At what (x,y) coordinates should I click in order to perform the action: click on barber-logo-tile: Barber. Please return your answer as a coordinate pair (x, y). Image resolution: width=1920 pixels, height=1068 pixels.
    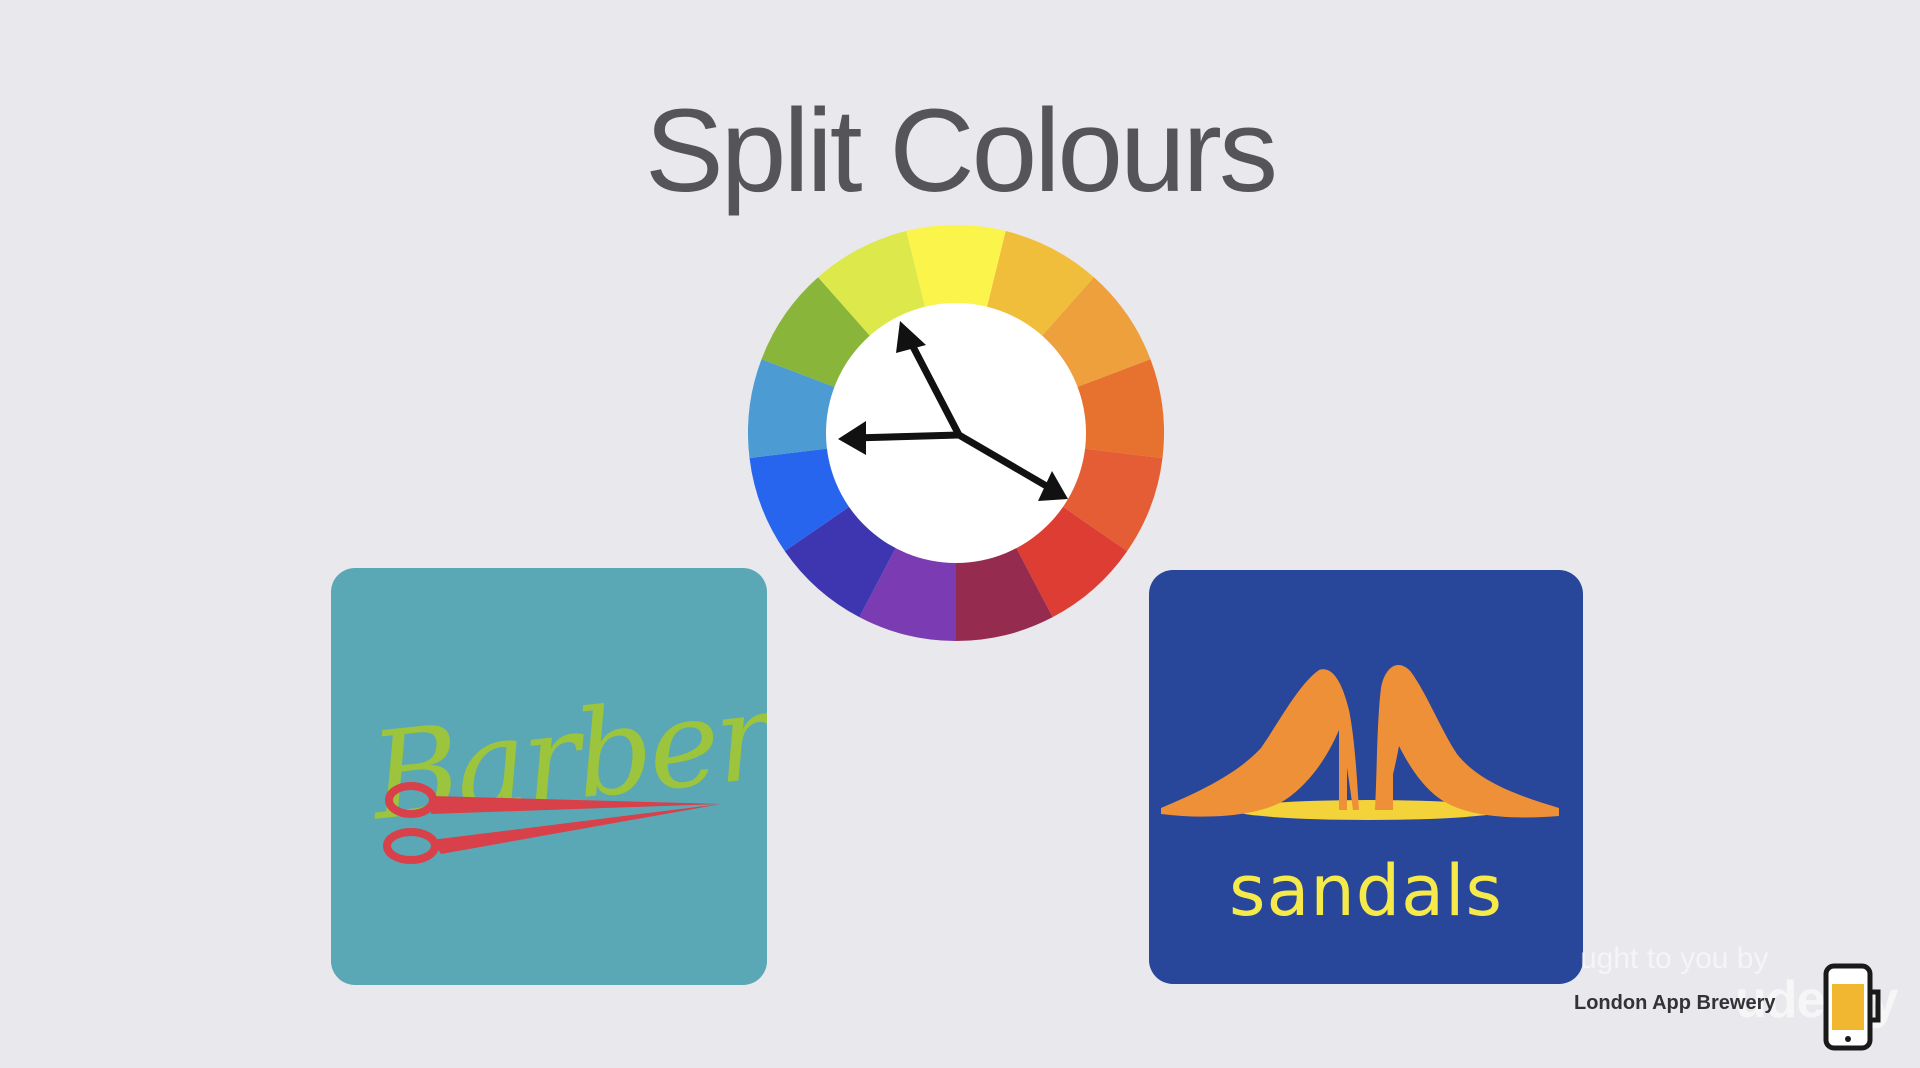
    Looking at the image, I should click on (549, 776).